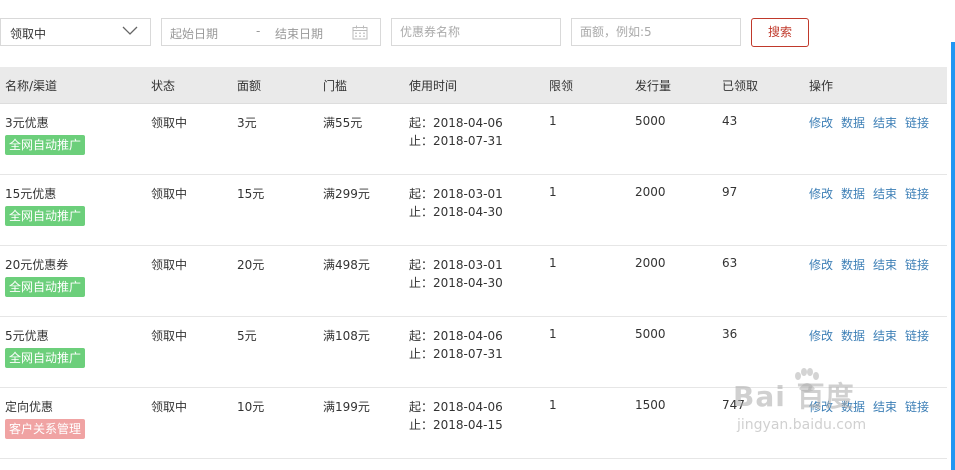 The image size is (955, 470). I want to click on threshold-text: 满108元, so click(346, 336).